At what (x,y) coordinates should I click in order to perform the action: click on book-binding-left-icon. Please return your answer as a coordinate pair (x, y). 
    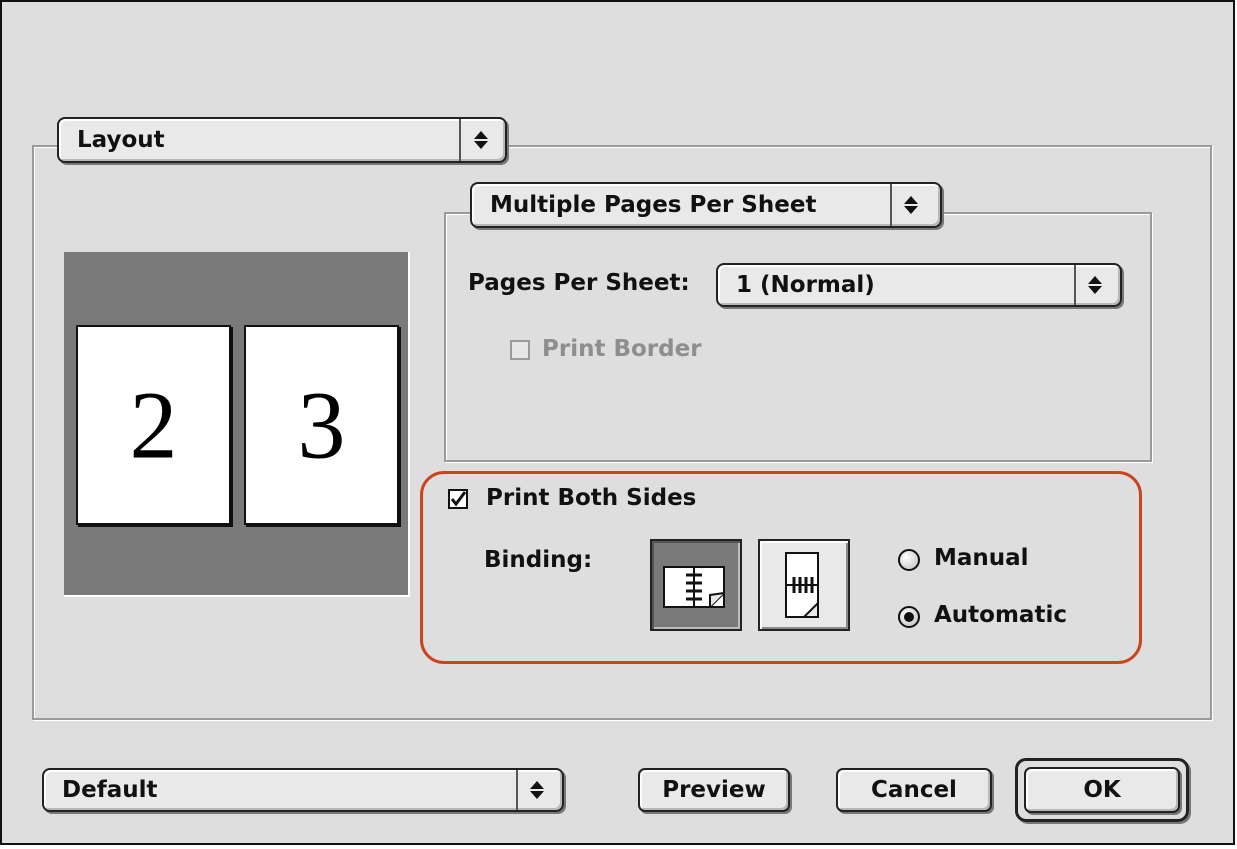
    Looking at the image, I should click on (694, 587).